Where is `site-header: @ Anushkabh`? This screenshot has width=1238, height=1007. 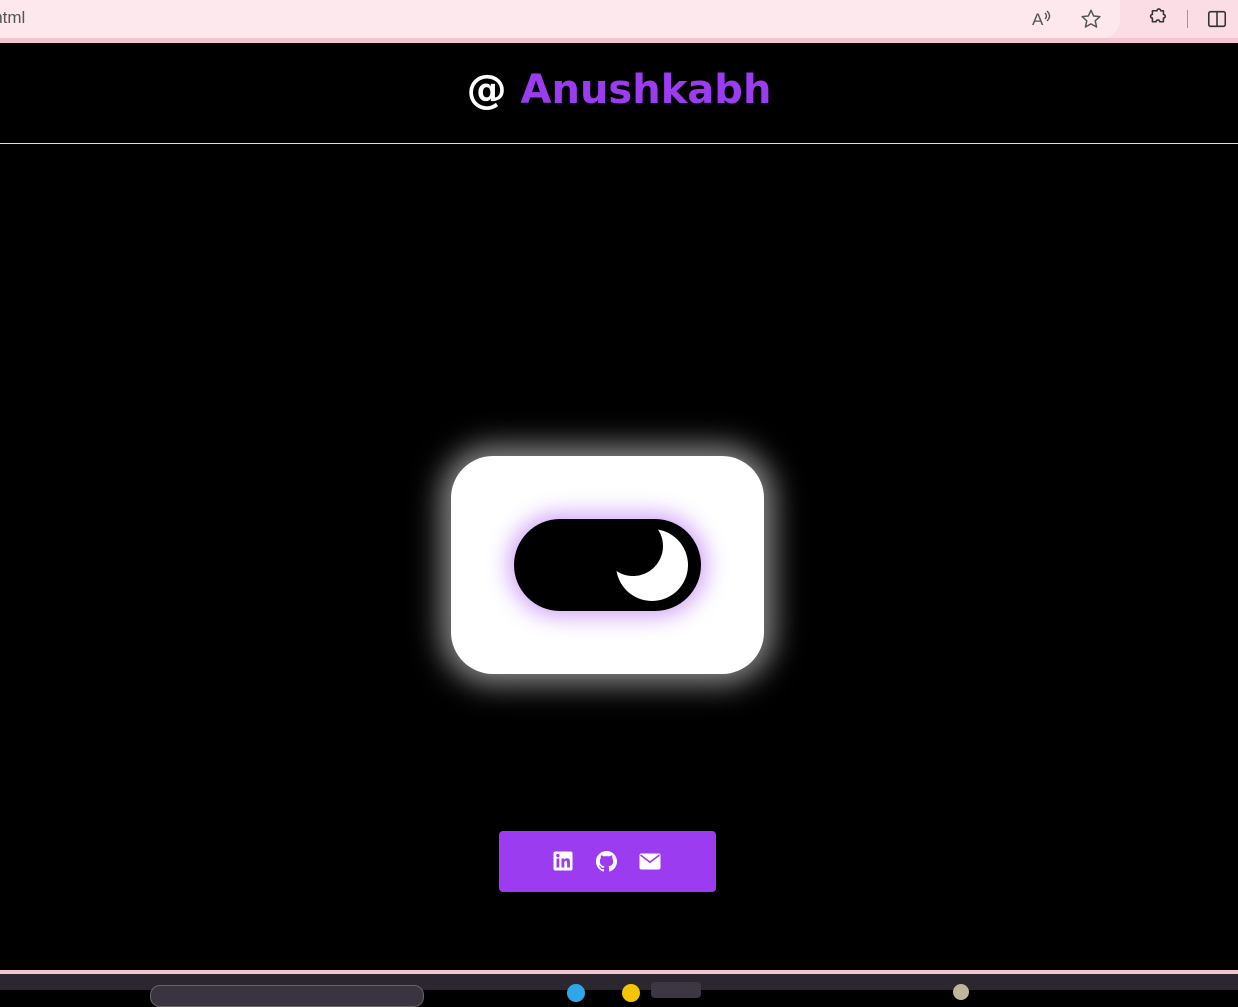 site-header: @ Anushkabh is located at coordinates (619, 93).